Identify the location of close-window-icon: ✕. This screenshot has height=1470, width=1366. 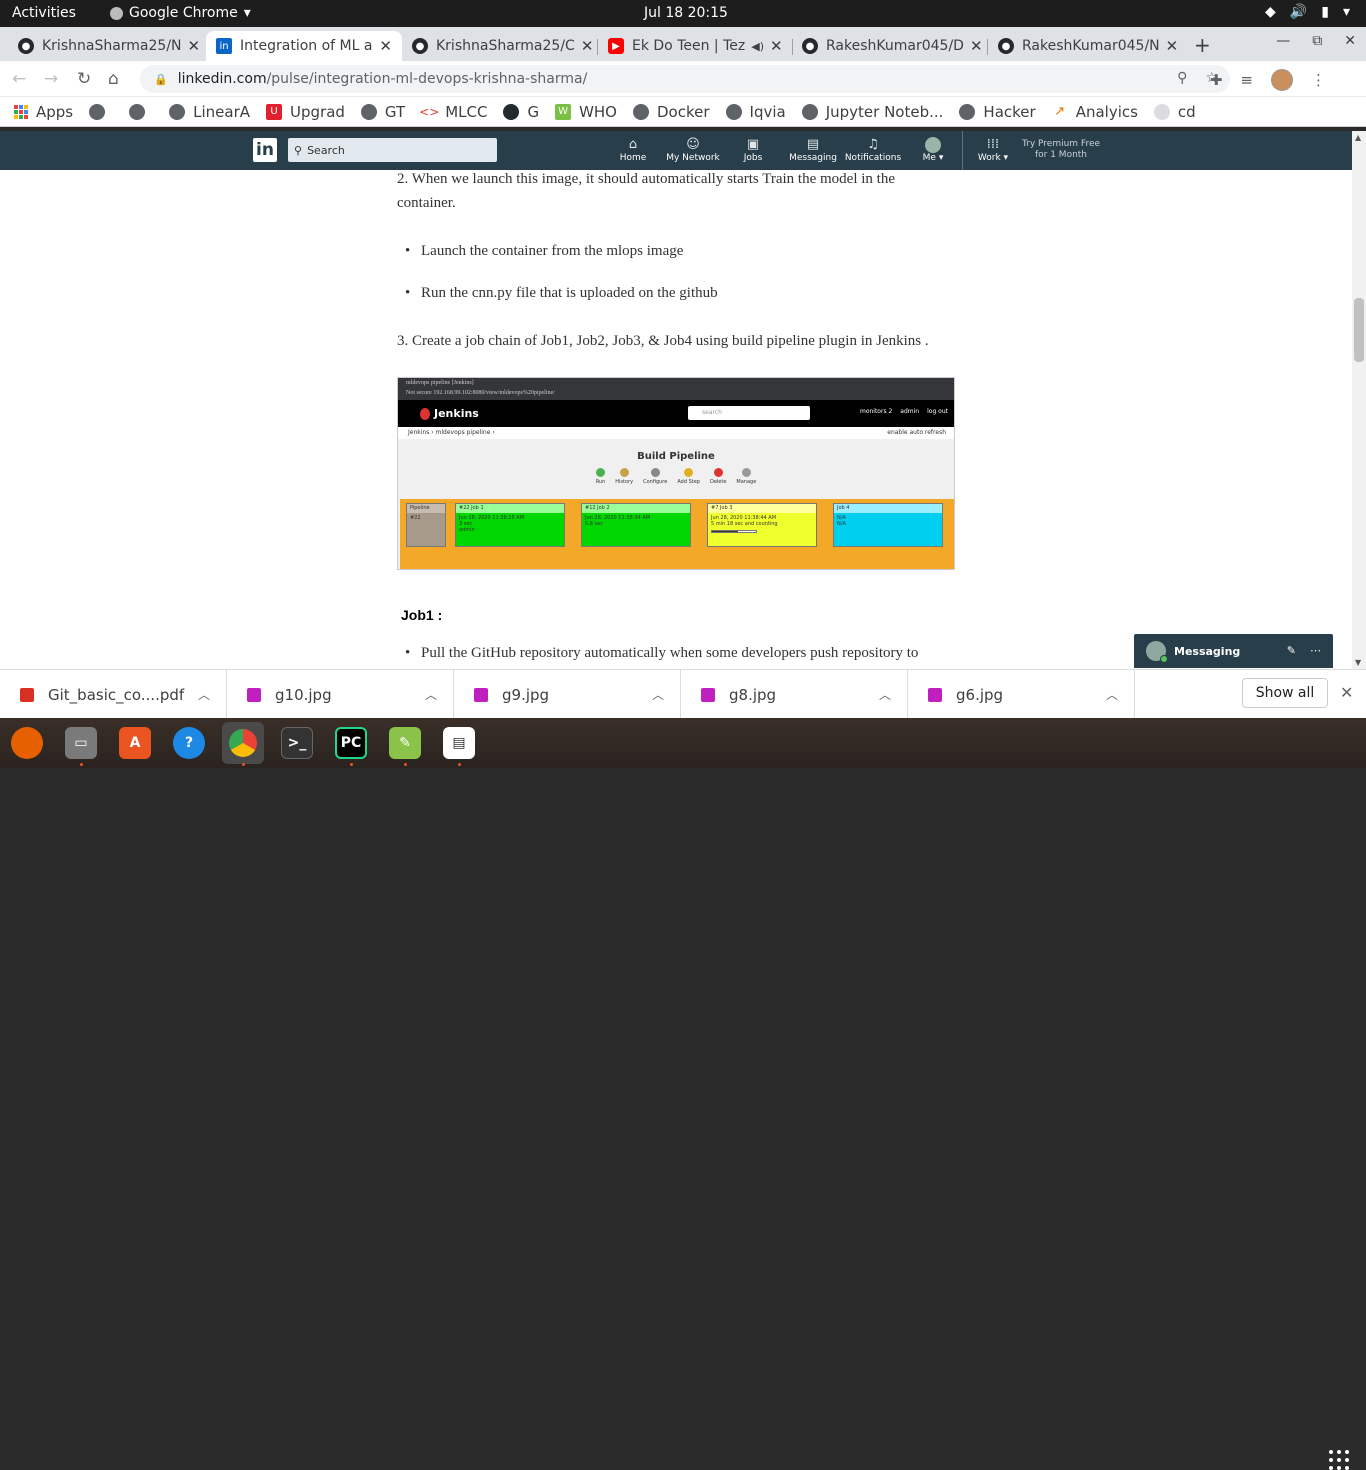
(1350, 41).